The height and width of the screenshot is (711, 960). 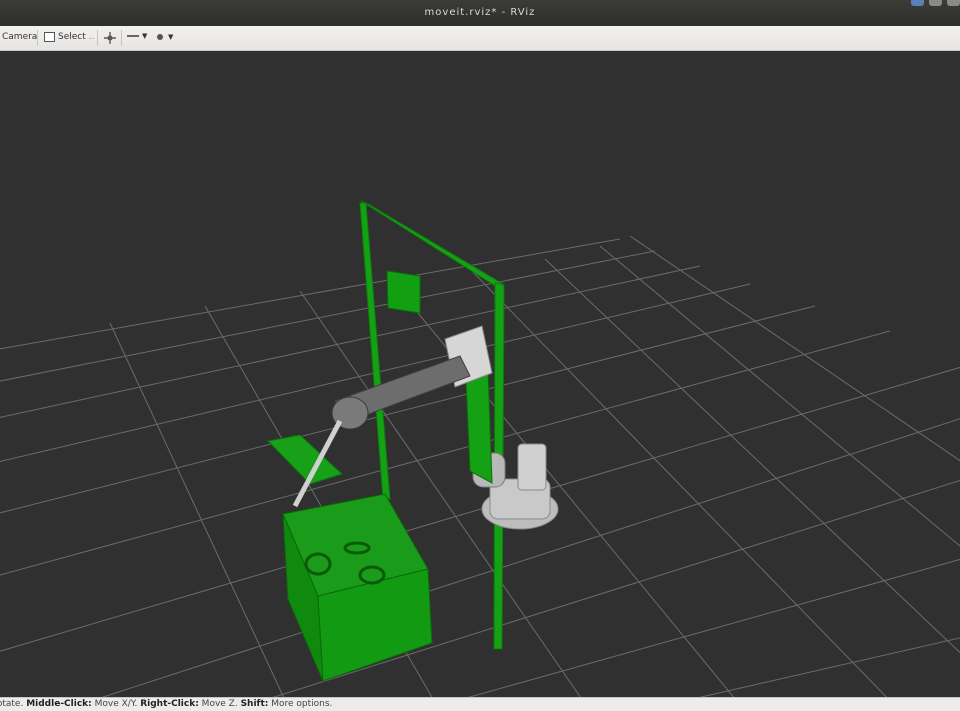 I want to click on window-title: moveit.rviz* - RViz, so click(x=480, y=12).